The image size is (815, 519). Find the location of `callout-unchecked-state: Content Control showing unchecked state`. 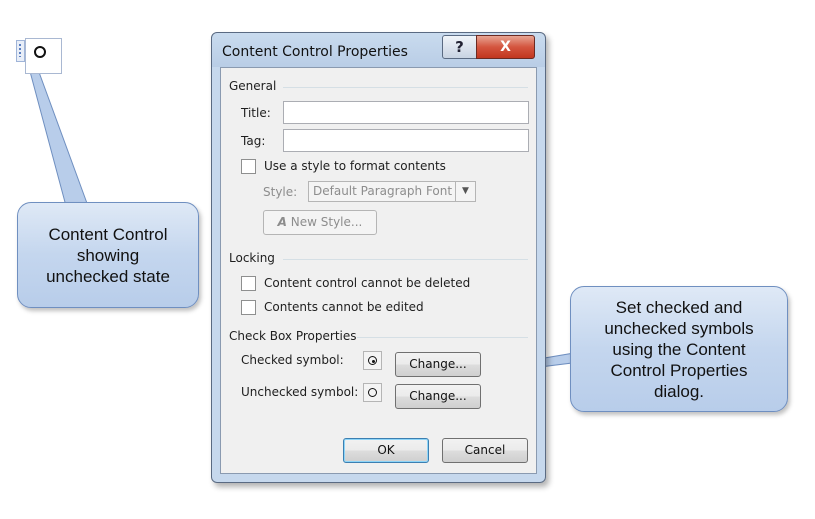

callout-unchecked-state: Content Control showing unchecked state is located at coordinates (108, 255).